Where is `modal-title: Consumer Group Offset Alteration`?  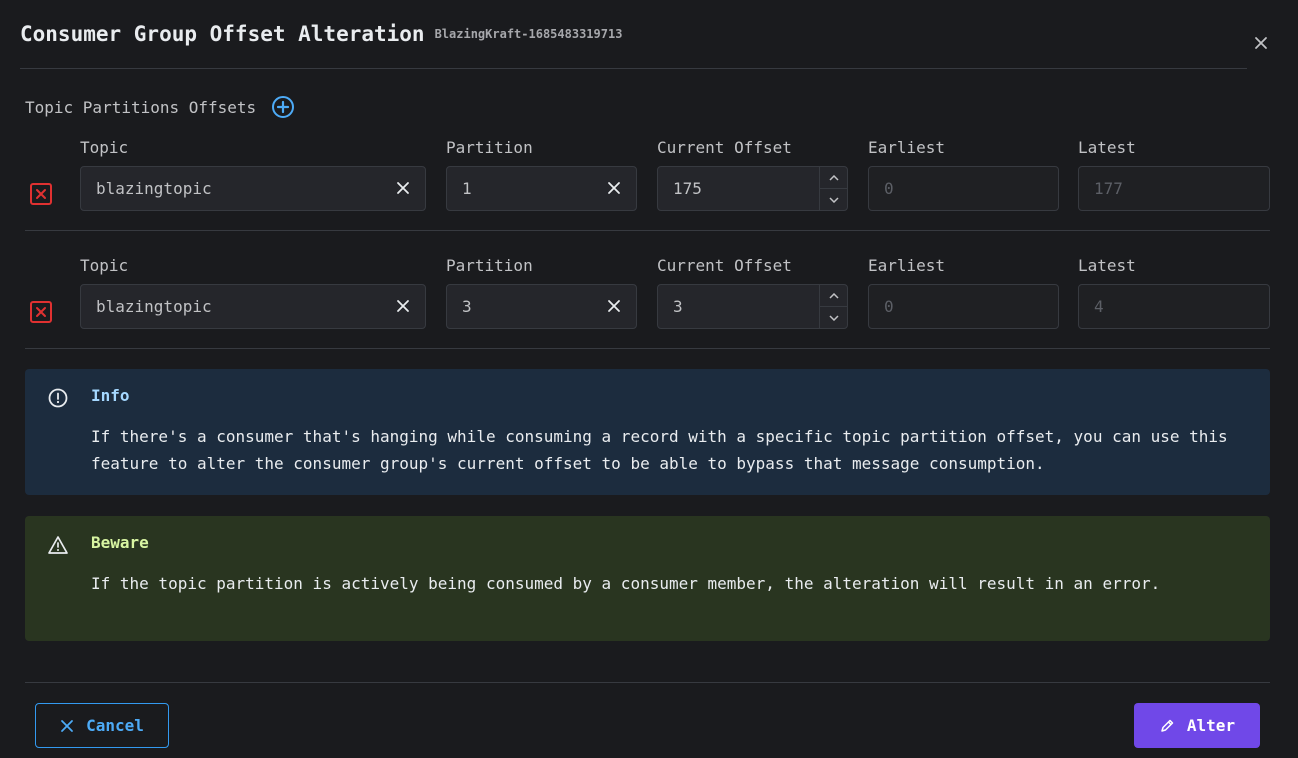 modal-title: Consumer Group Offset Alteration is located at coordinates (222, 34).